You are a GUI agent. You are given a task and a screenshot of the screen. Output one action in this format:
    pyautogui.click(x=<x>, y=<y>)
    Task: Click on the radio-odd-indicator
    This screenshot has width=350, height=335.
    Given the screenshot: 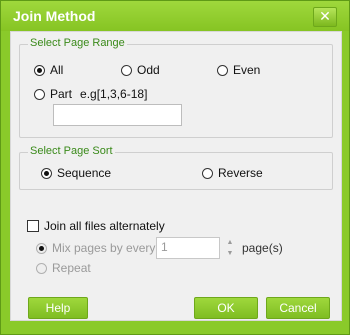 What is the action you would take?
    pyautogui.click(x=126, y=70)
    